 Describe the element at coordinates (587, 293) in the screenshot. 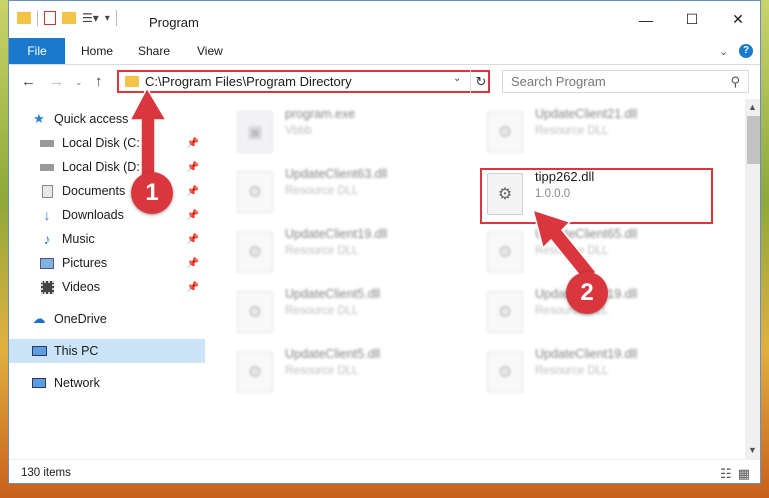

I see `step-badge-2: 2` at that location.